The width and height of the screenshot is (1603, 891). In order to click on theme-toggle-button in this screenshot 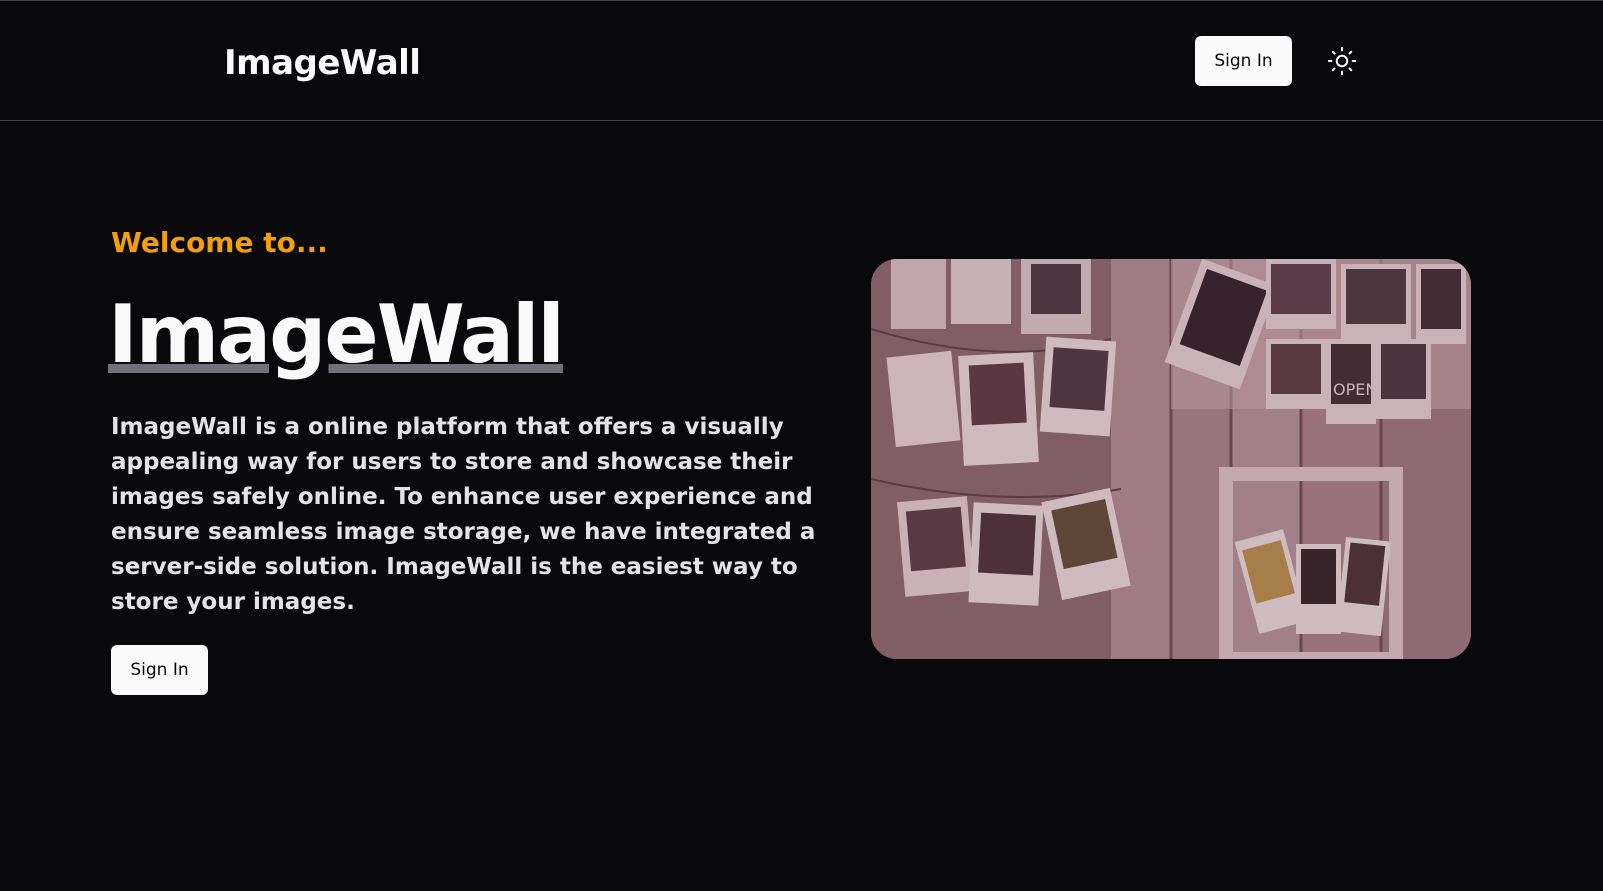, I will do `click(1342, 61)`.